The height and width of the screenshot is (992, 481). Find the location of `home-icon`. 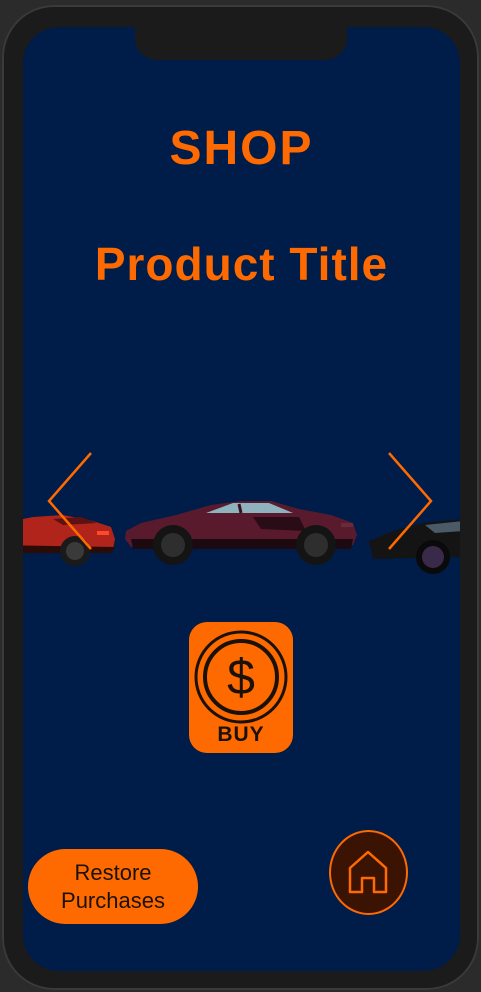

home-icon is located at coordinates (368, 872).